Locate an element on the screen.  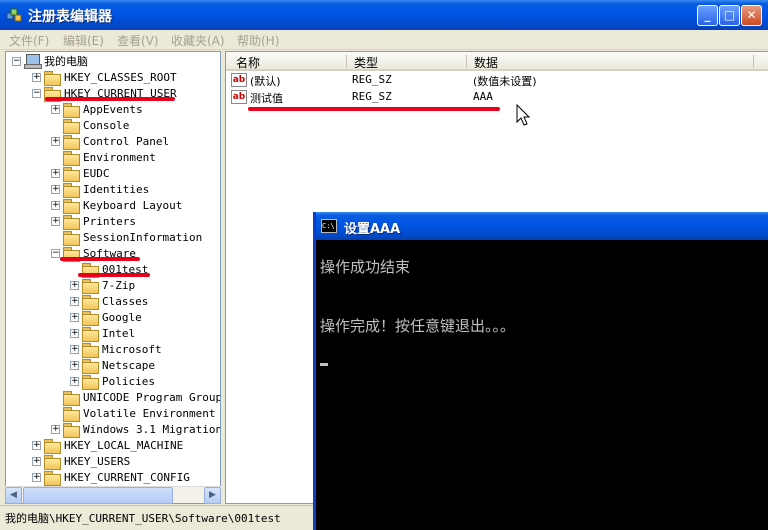
tree-node: + HKEY_CLASSES_ROOT is located at coordinates (113, 78).